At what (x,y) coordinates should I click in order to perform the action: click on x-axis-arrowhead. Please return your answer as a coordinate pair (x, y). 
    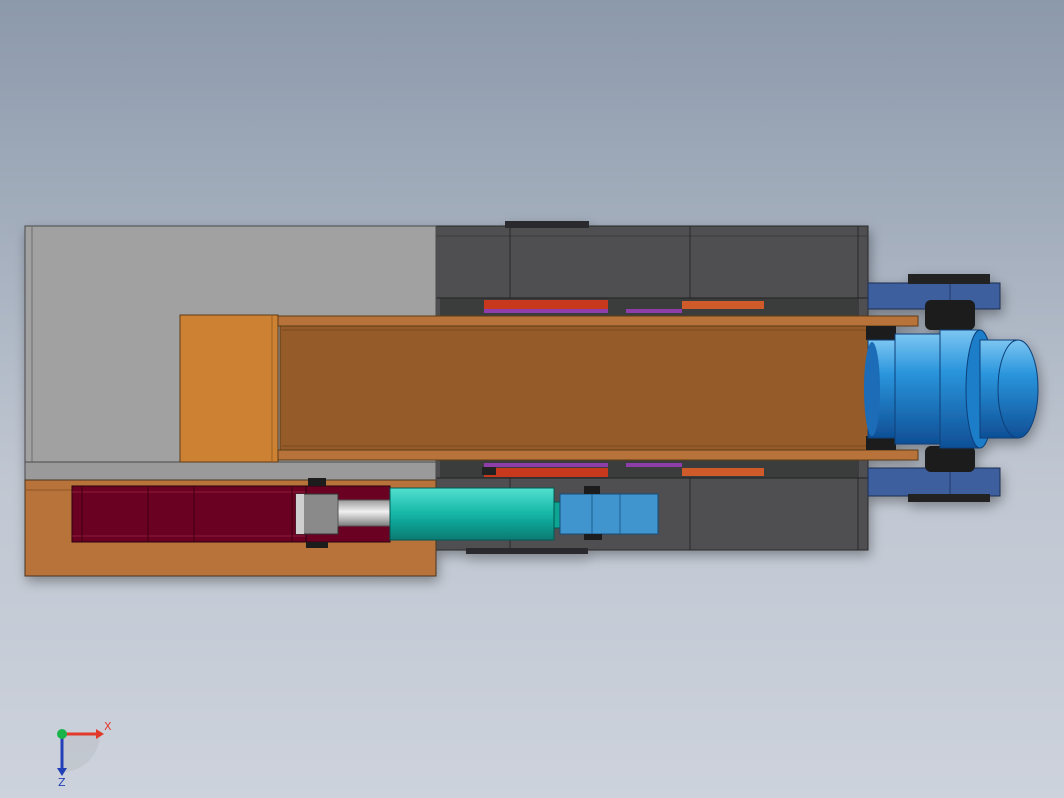
    Looking at the image, I should click on (100, 734).